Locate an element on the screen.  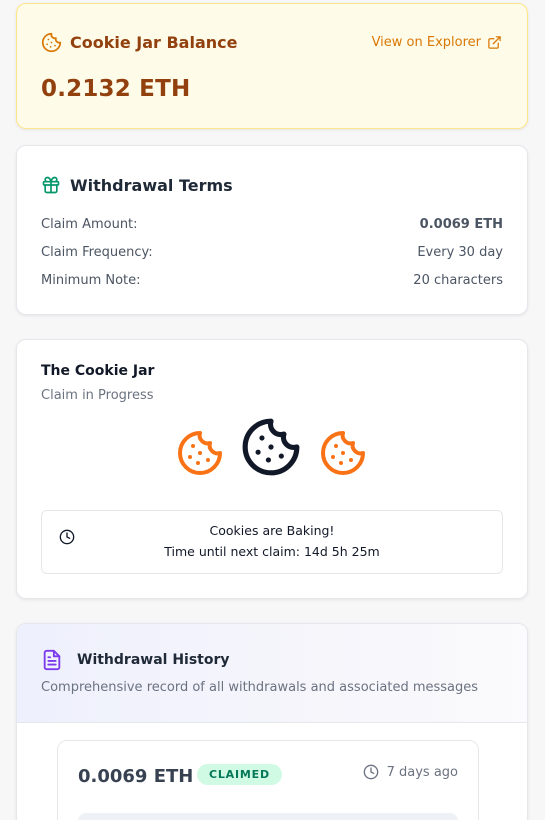
entry-time: 7 days ago is located at coordinates (410, 772).